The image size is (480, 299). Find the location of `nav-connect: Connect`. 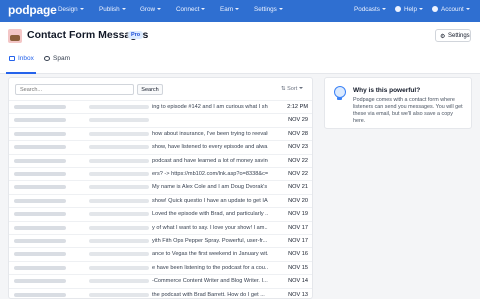

nav-connect: Connect is located at coordinates (191, 9).